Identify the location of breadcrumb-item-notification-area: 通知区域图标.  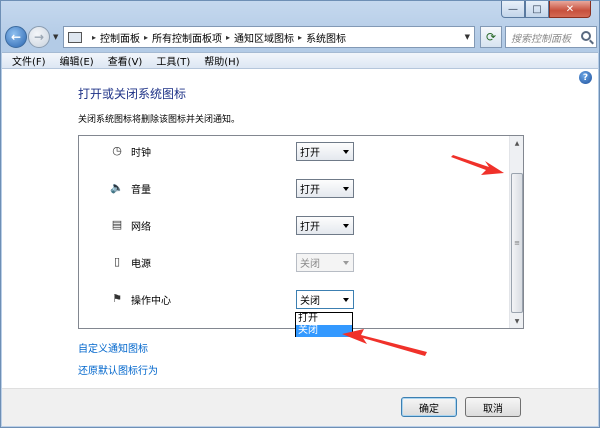
(264, 37).